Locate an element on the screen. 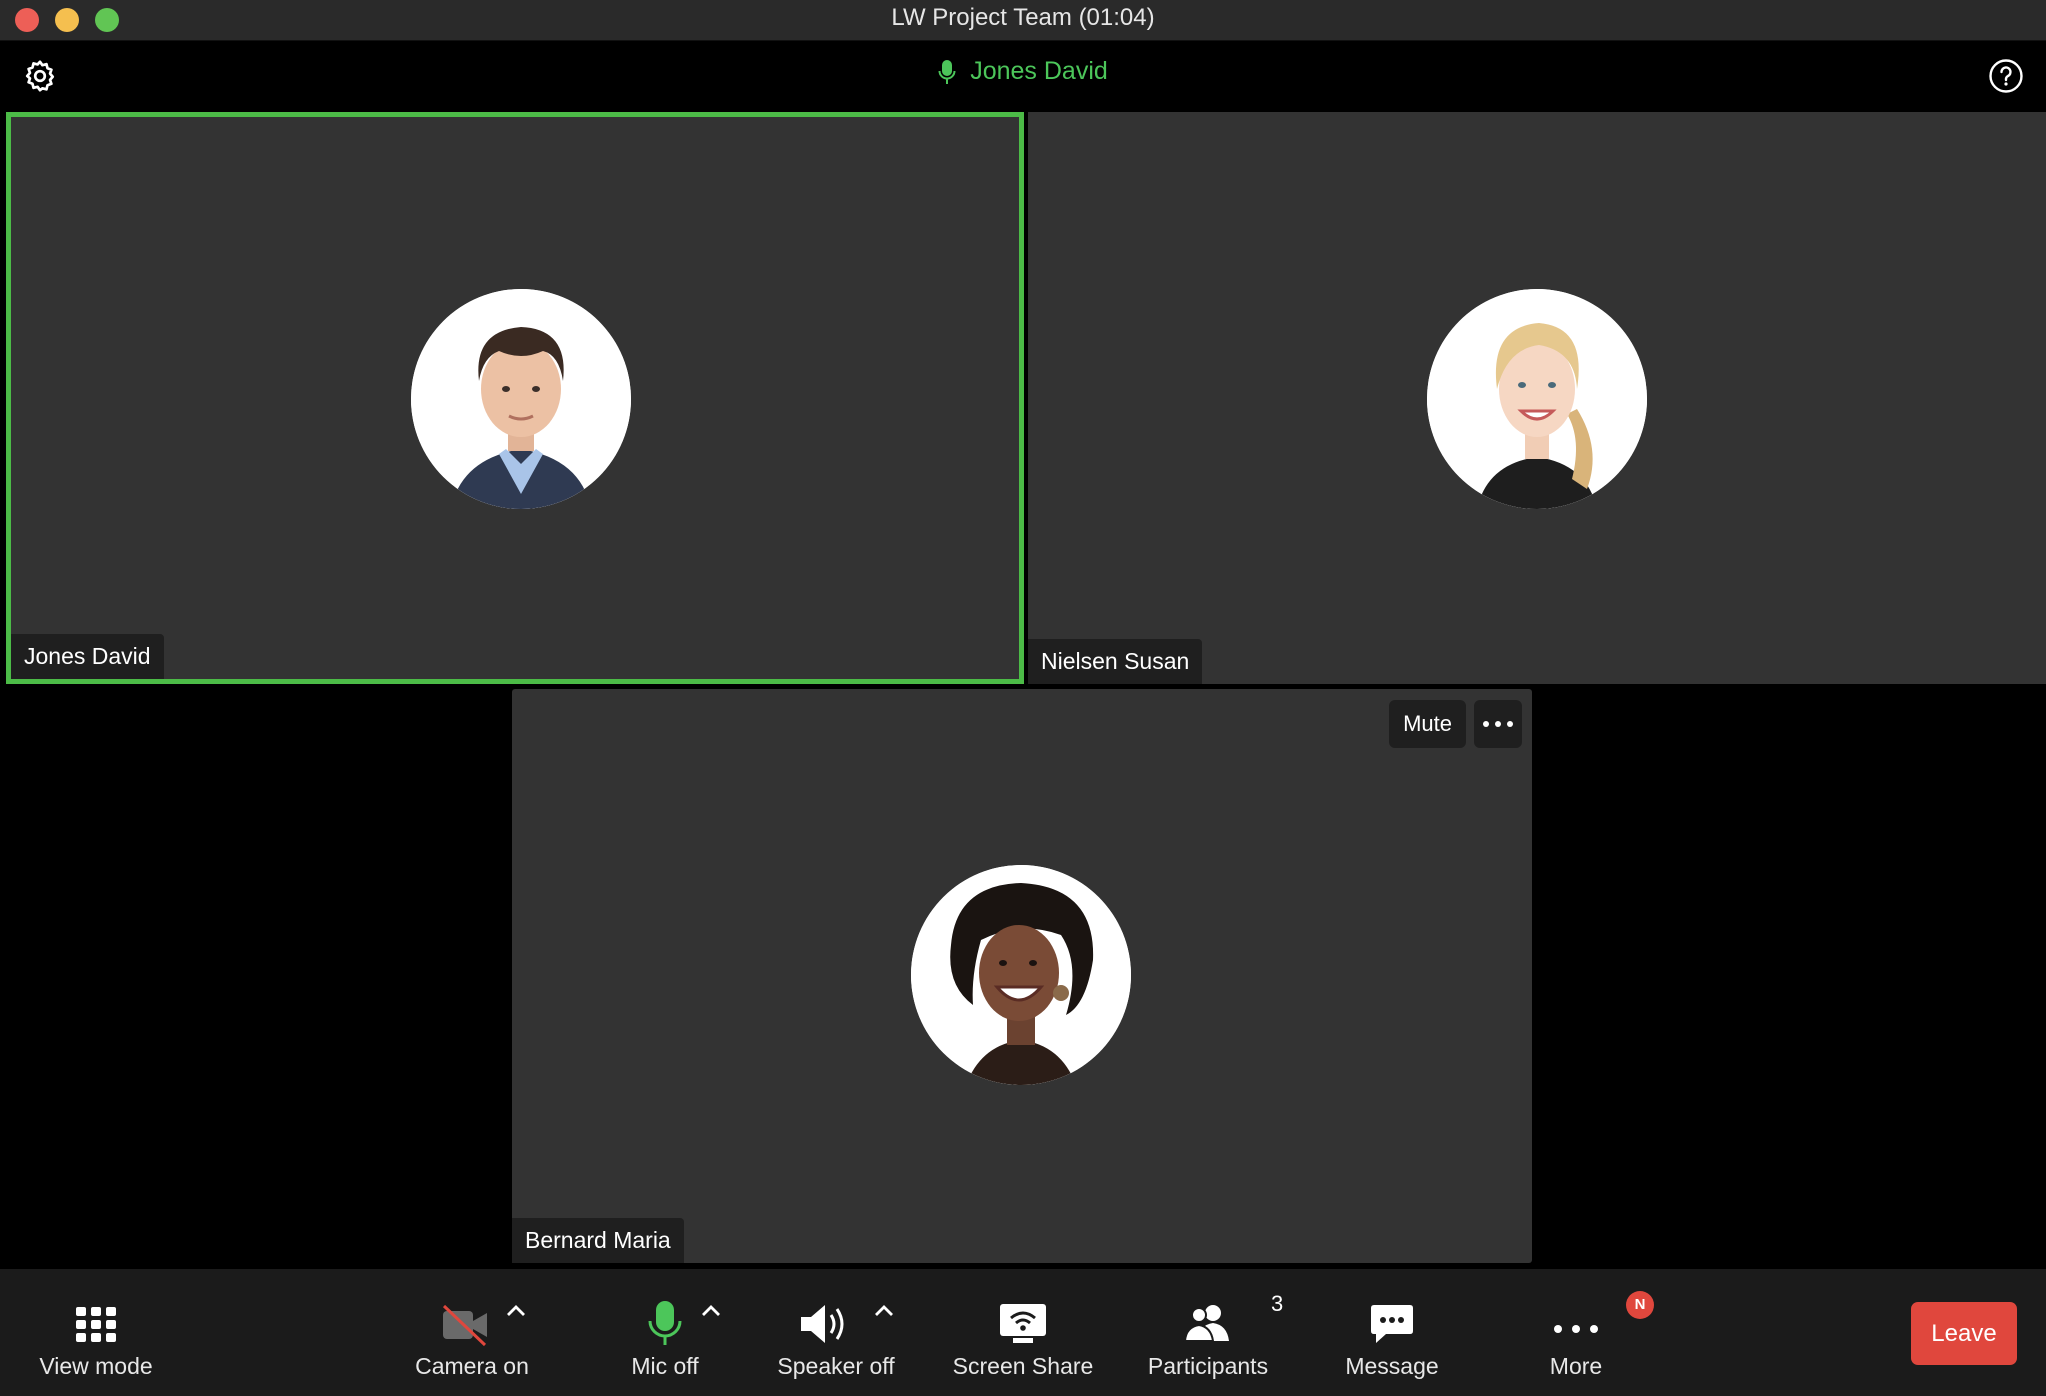  window-title: LW Project Team (01:04) is located at coordinates (1023, 17).